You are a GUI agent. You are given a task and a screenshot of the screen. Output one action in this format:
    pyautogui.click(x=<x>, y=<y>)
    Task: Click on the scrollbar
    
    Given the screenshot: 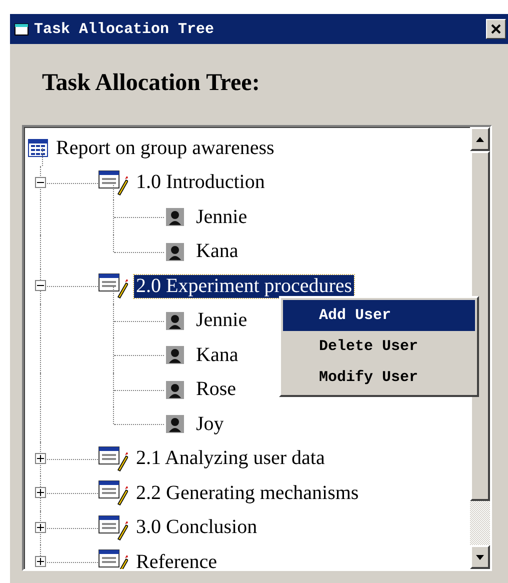 What is the action you would take?
    pyautogui.click(x=480, y=348)
    